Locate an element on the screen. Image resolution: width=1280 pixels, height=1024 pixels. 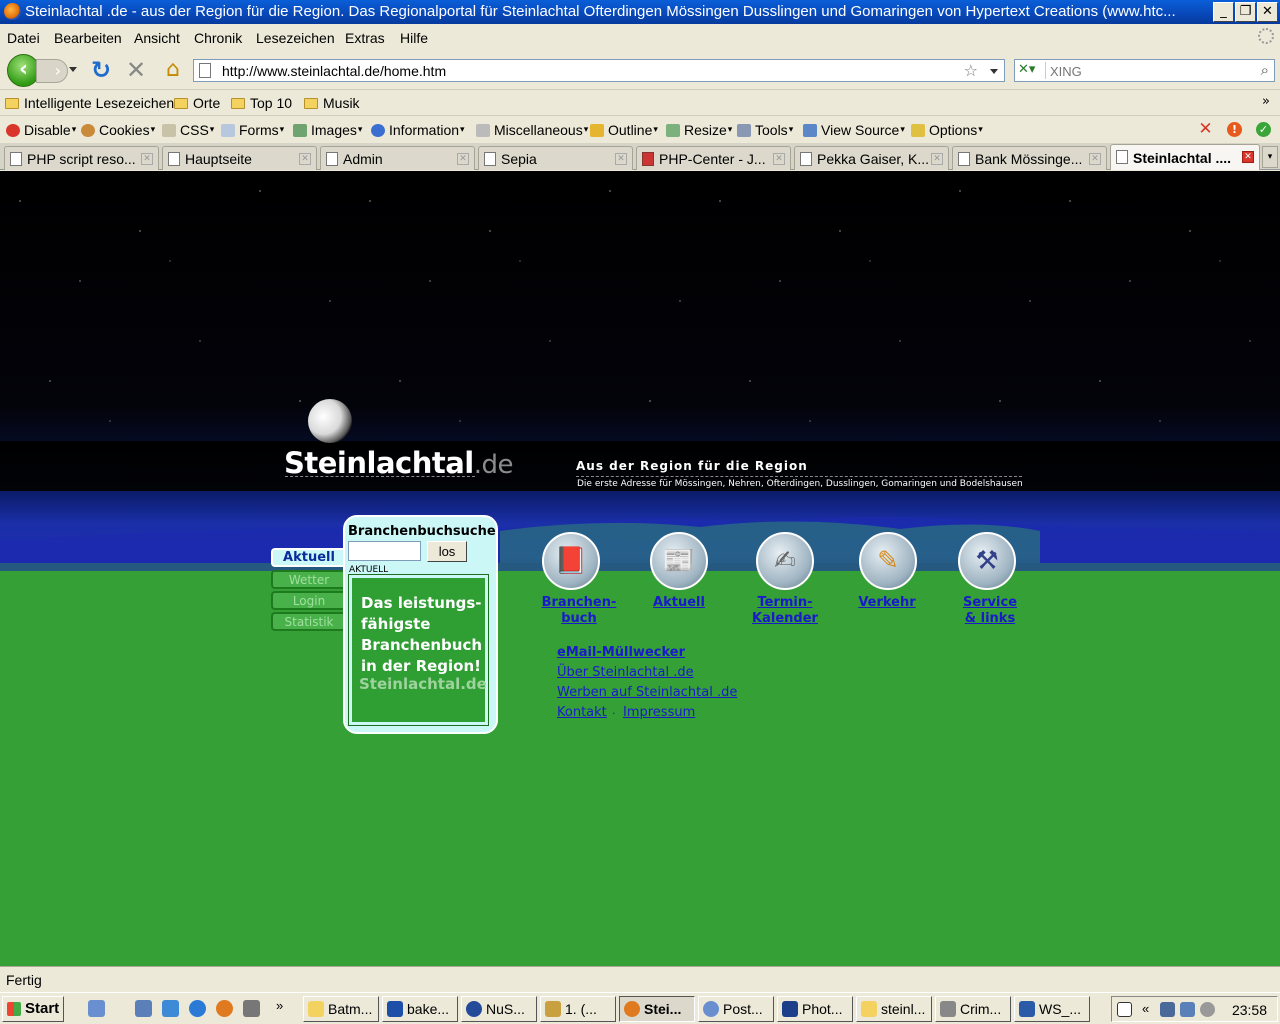
quicklaunch-app-icon is located at coordinates (170, 1008).